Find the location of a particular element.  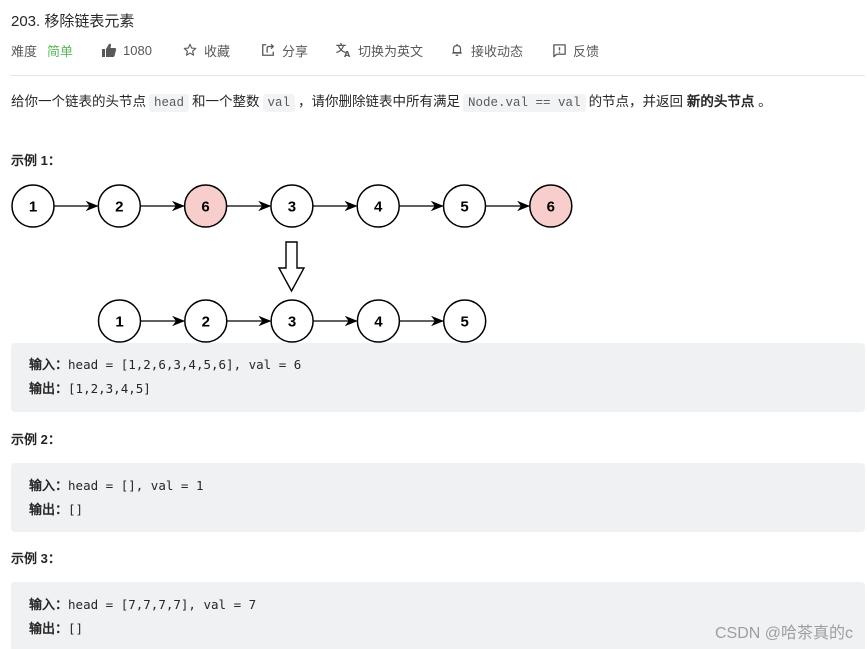

bell-icon is located at coordinates (457, 50).